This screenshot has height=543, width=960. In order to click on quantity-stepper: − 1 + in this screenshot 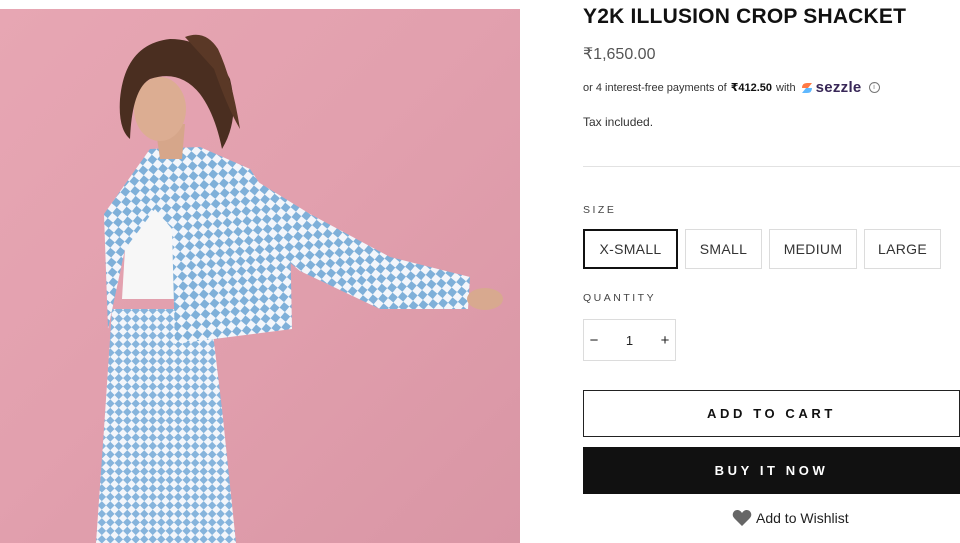, I will do `click(629, 340)`.